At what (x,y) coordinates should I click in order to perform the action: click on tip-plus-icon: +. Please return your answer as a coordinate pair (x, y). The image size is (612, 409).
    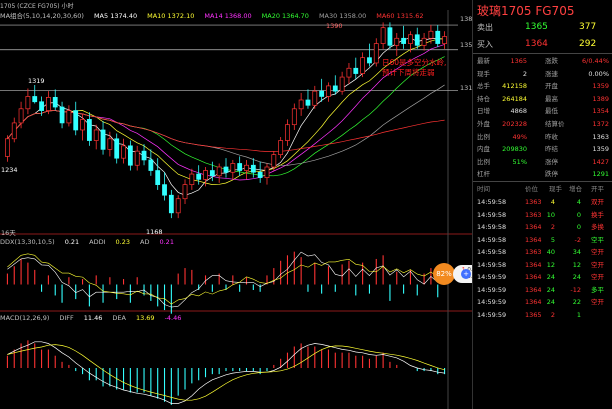
    Looking at the image, I should click on (466, 274).